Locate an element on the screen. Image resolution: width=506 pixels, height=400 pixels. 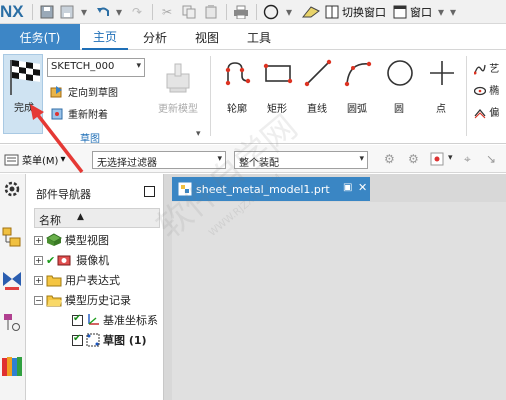
document-tab: sheet_metal_model1.prt ▣ ✕ is located at coordinates (271, 189).